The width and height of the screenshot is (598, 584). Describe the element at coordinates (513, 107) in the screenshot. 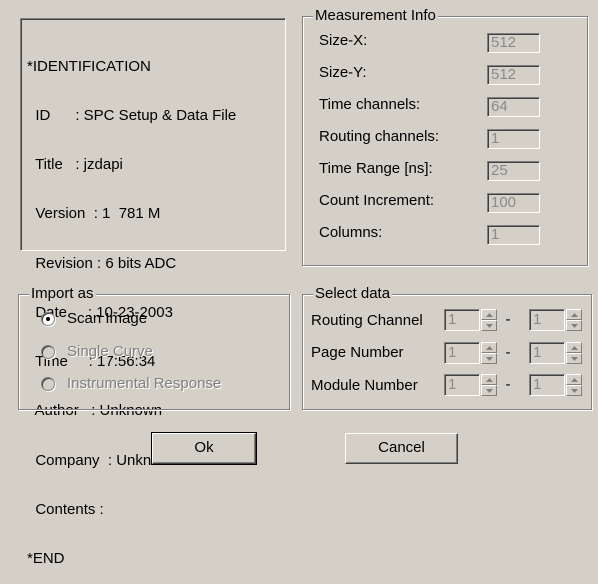

I see `time-channels-field: 64` at that location.